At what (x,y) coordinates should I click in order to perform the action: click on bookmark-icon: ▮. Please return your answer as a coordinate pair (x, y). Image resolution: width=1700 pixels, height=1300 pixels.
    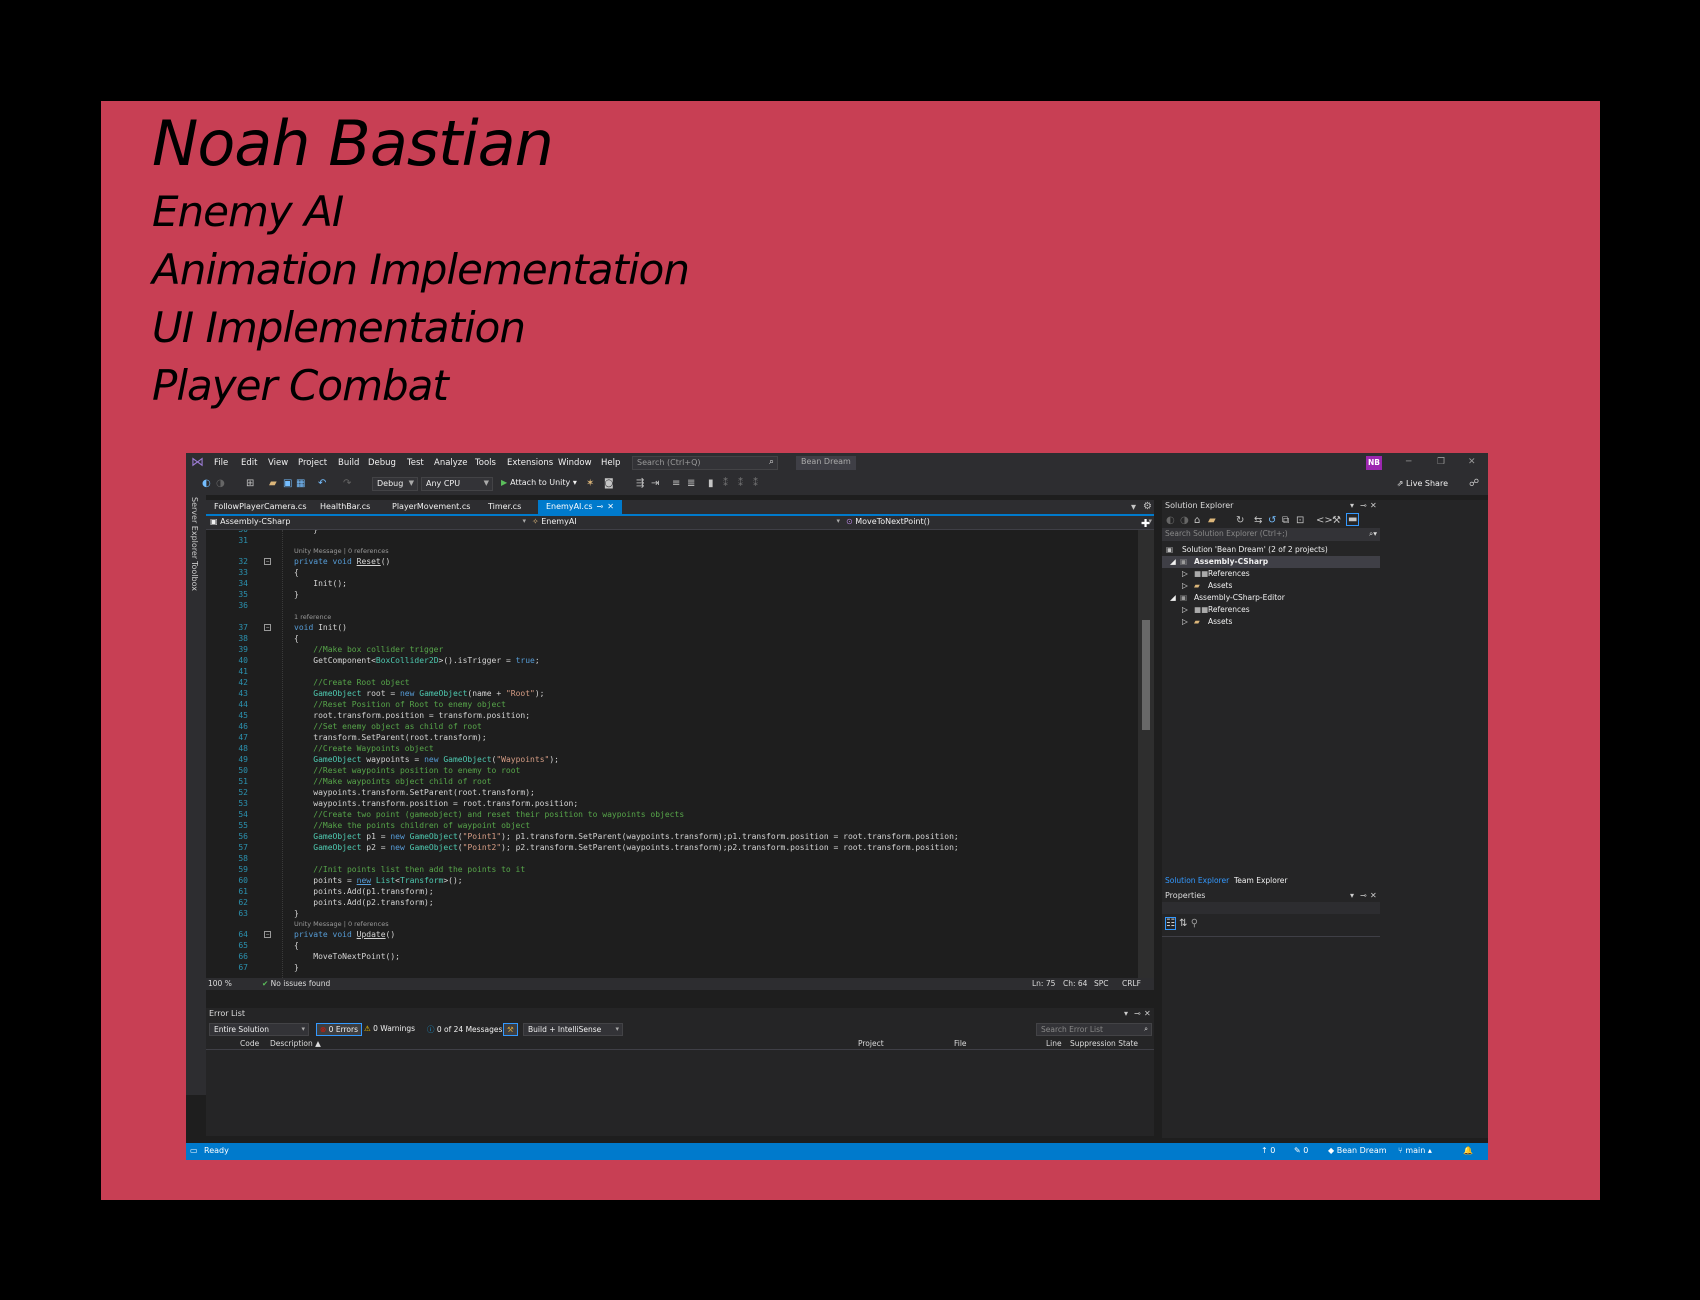
    Looking at the image, I should click on (711, 483).